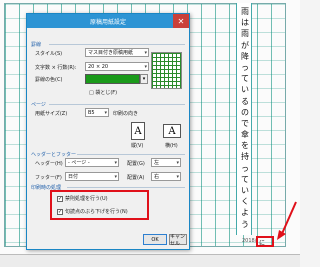 This screenshot has width=320, height=267. Describe the element at coordinates (36, 45) in the screenshot. I see `section-paper: 罫線` at that location.